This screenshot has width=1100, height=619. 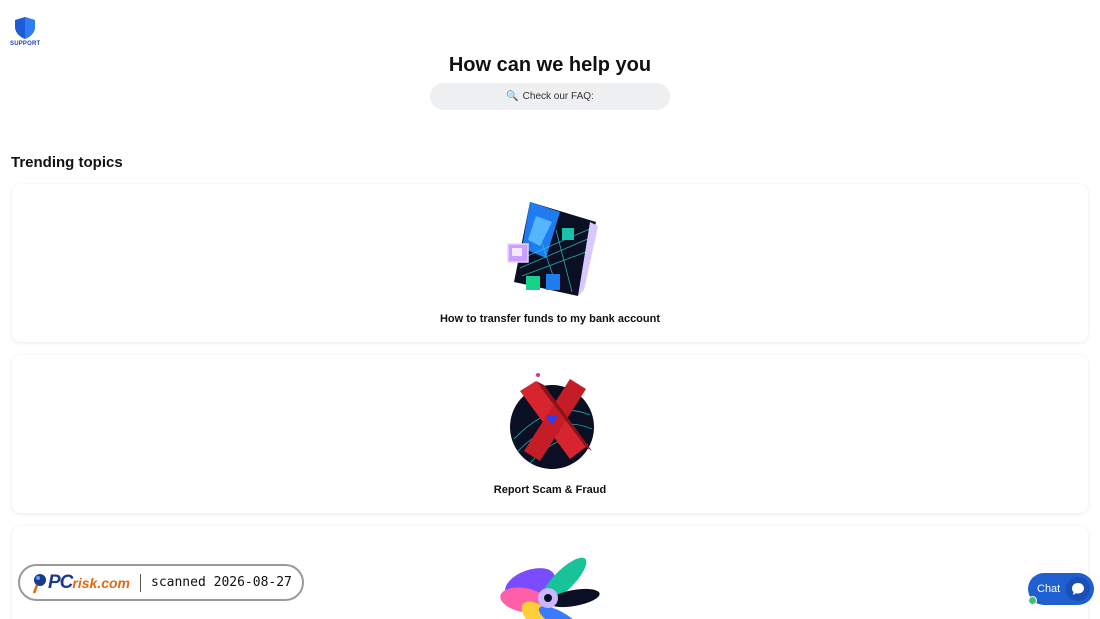 What do you see at coordinates (512, 96) in the screenshot?
I see `search-icon: 🔍` at bounding box center [512, 96].